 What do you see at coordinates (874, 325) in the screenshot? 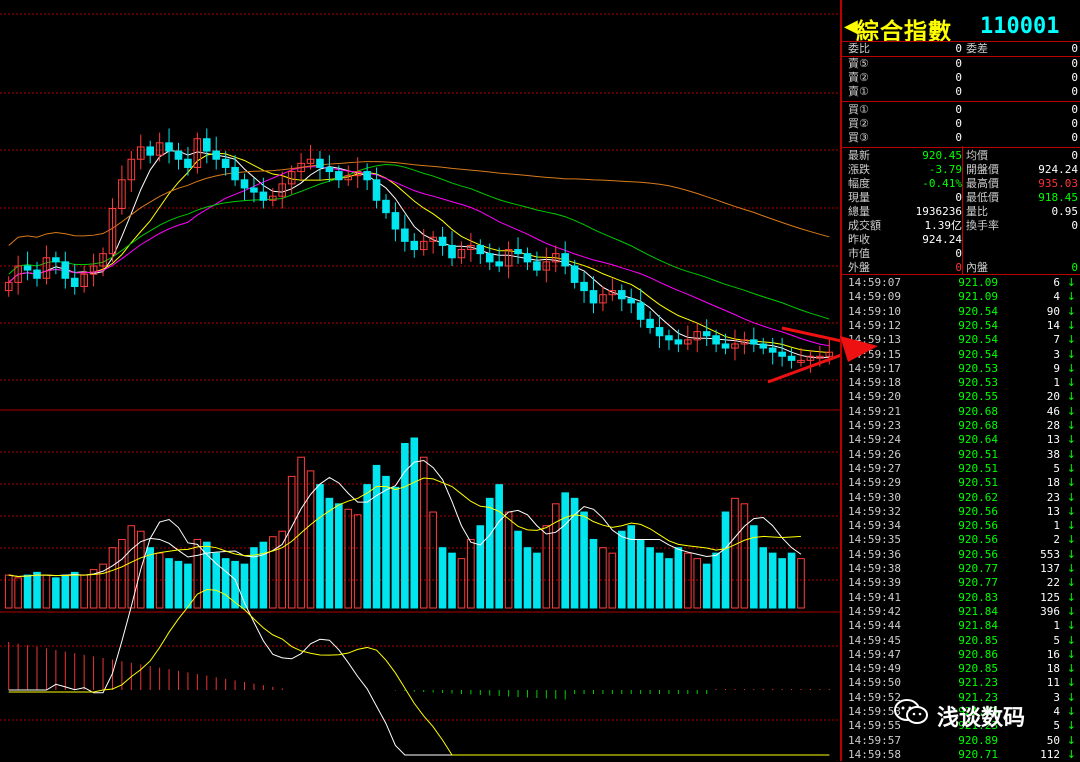
I see `tick-time: 14:59:12` at bounding box center [874, 325].